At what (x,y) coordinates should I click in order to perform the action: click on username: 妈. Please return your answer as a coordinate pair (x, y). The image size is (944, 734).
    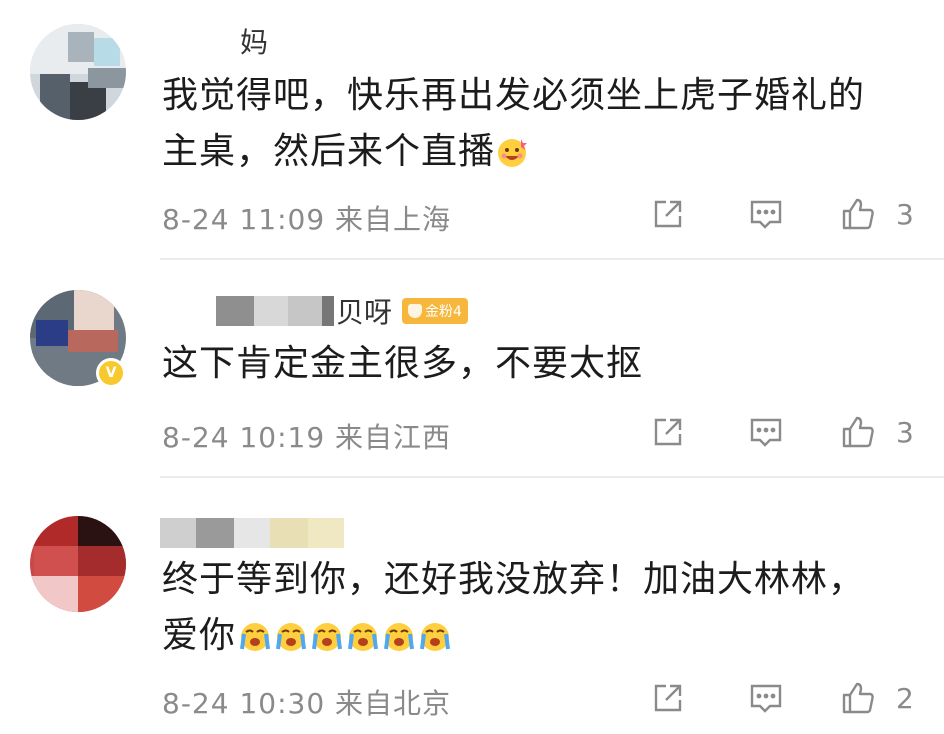
    Looking at the image, I should click on (214, 41).